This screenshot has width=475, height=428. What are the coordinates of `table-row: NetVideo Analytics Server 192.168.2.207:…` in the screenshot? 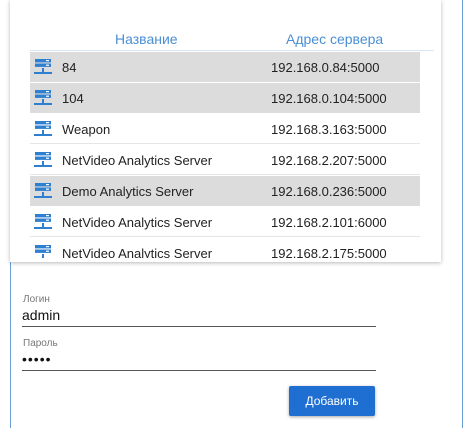 It's located at (225, 160).